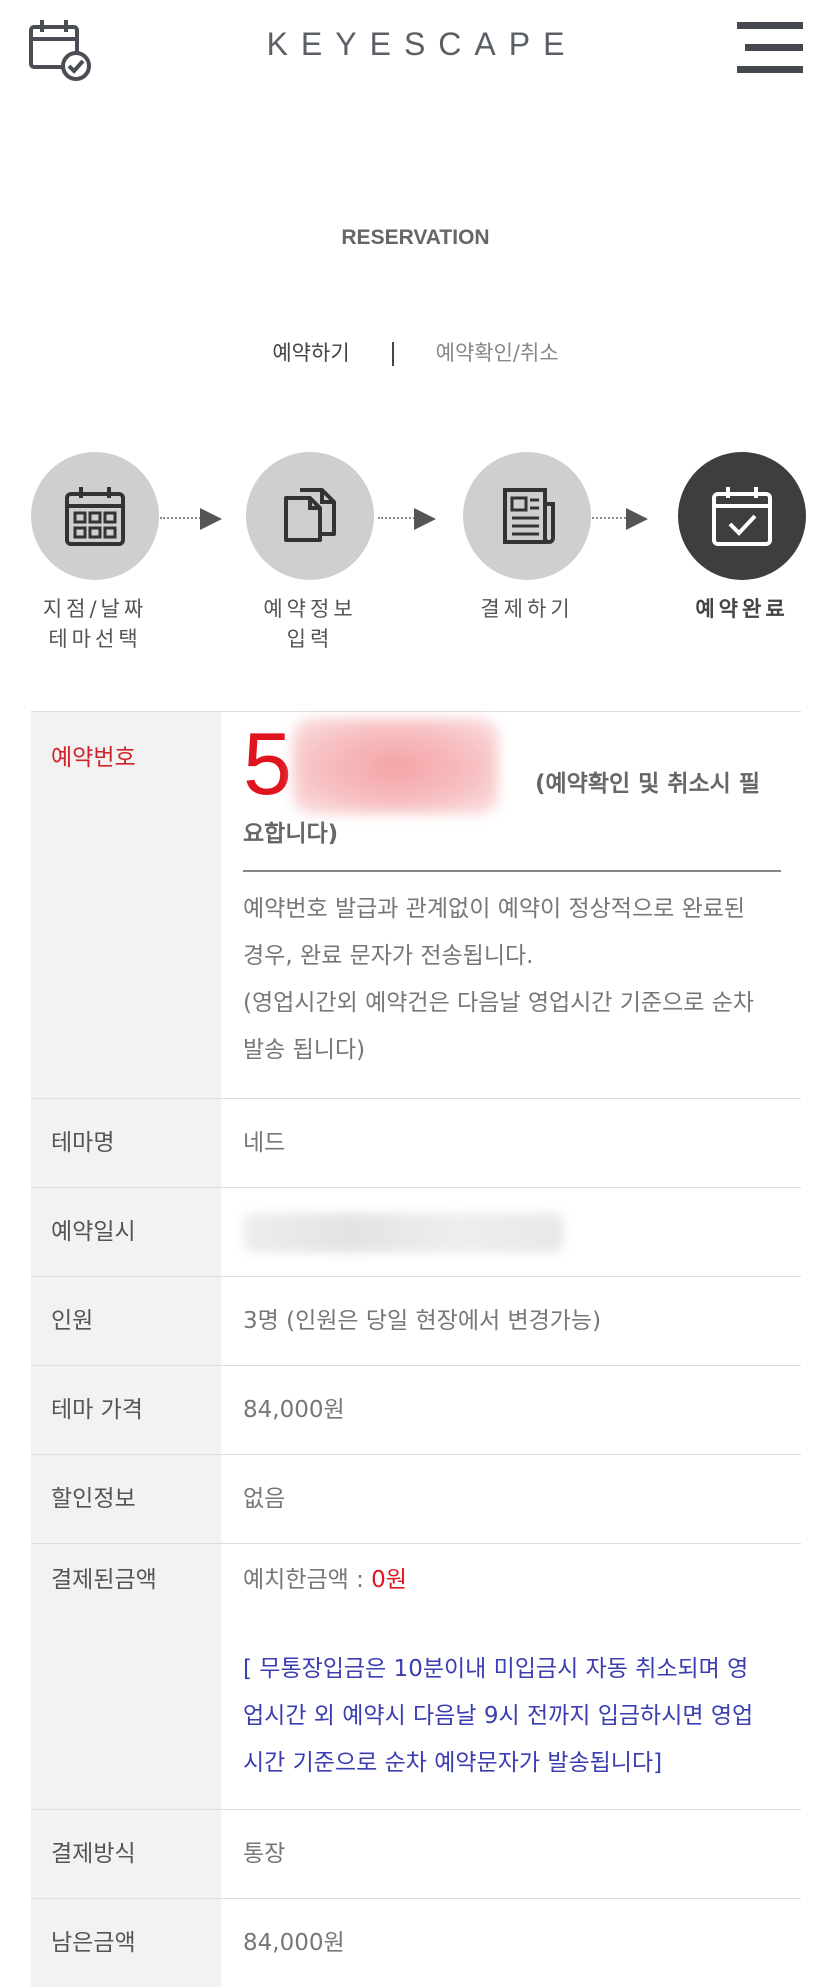  What do you see at coordinates (267, 763) in the screenshot?
I see `reservation-number: 5` at bounding box center [267, 763].